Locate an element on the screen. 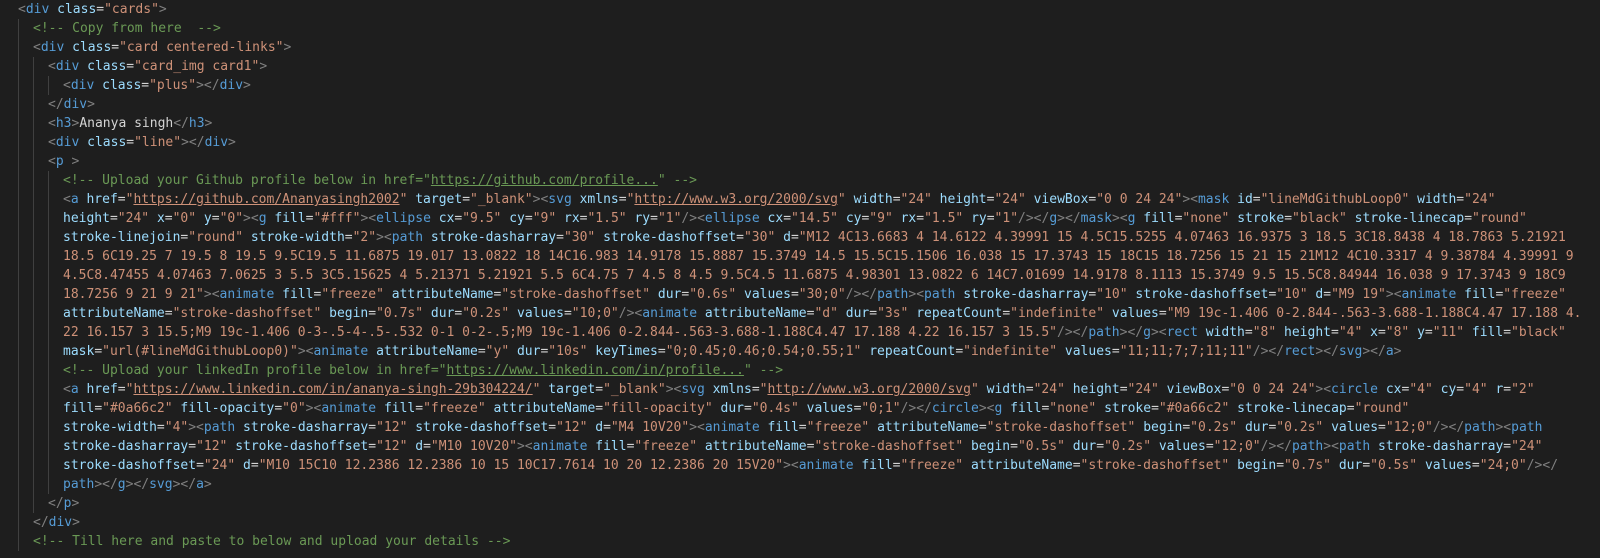 This screenshot has height=558, width=1600. code-token-str: "12" is located at coordinates (572, 427).